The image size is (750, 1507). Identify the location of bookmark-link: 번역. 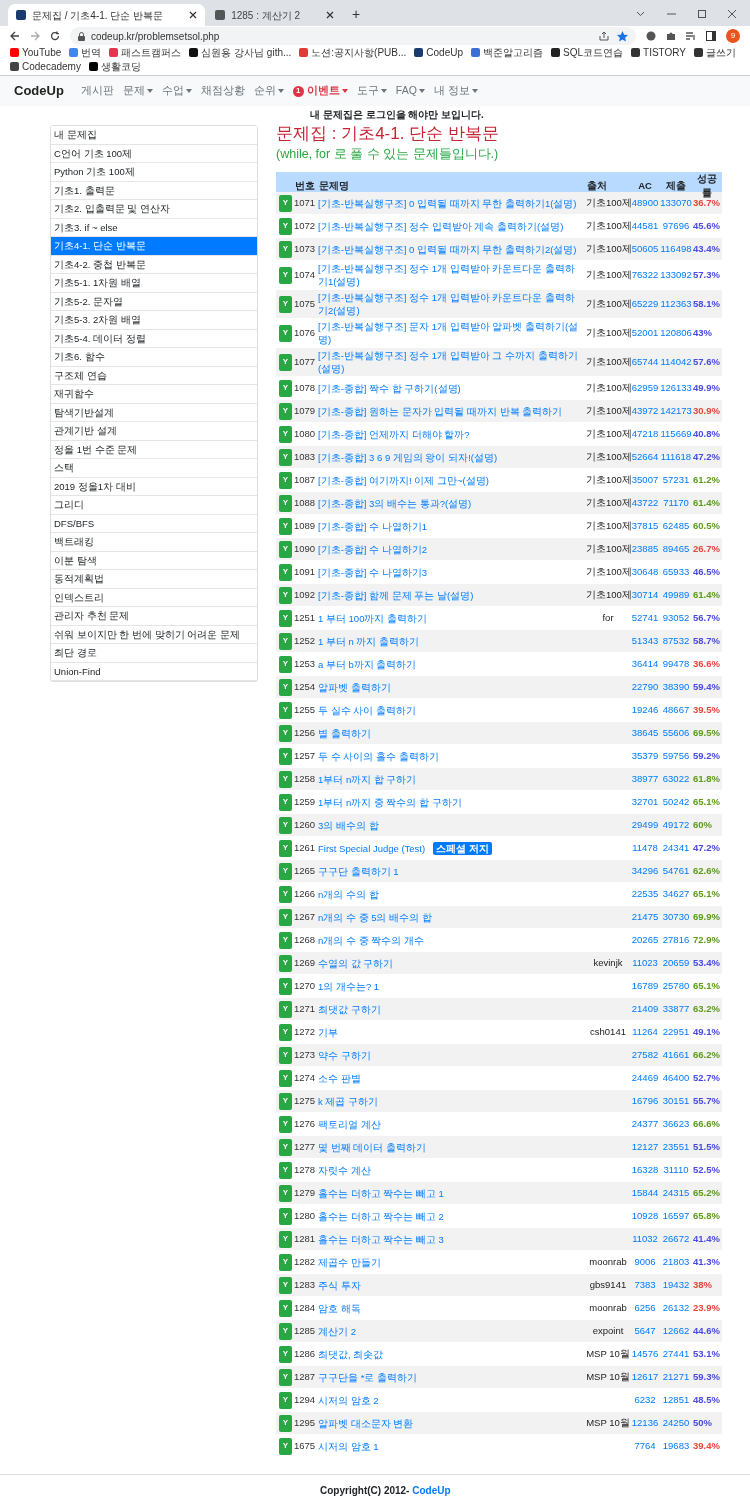
(85, 52).